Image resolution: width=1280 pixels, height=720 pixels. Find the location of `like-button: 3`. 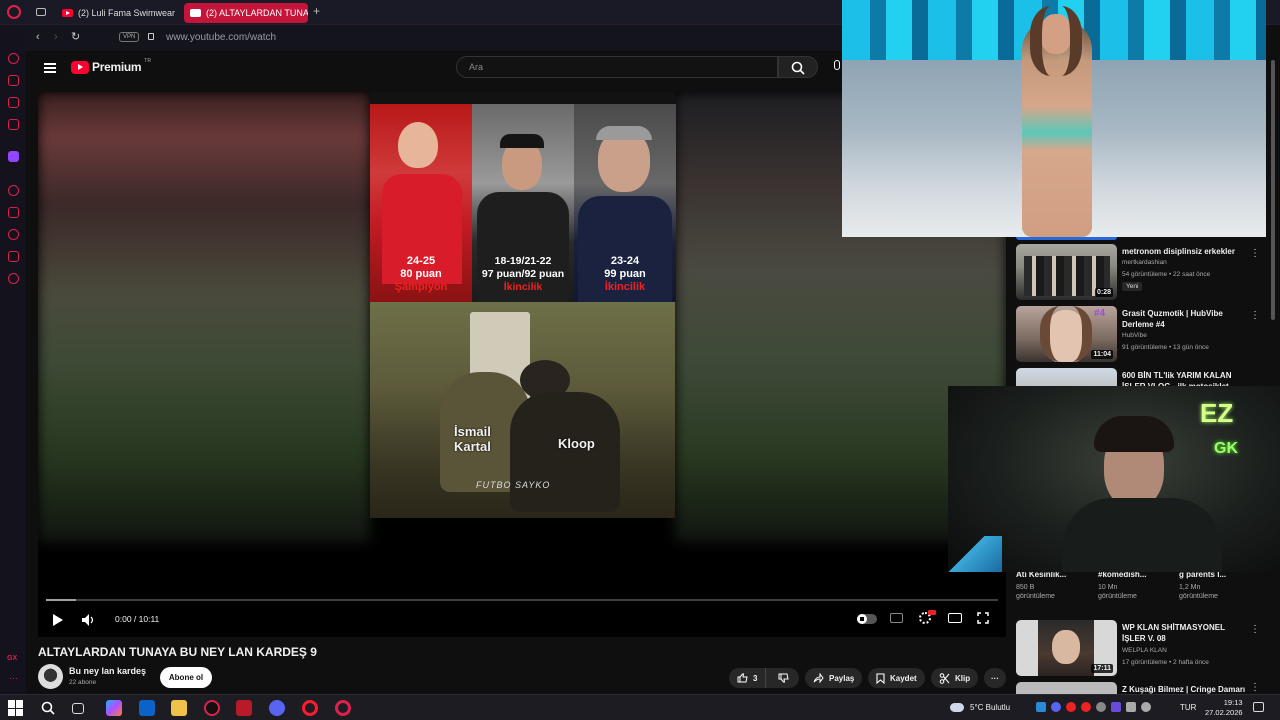

like-button: 3 is located at coordinates (748, 678).